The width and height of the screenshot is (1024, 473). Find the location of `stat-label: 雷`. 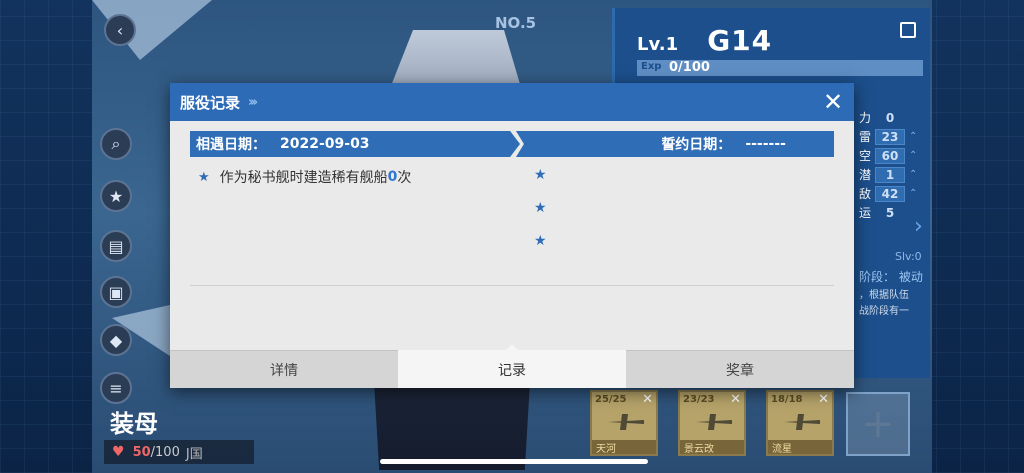

stat-label: 雷 is located at coordinates (865, 137).